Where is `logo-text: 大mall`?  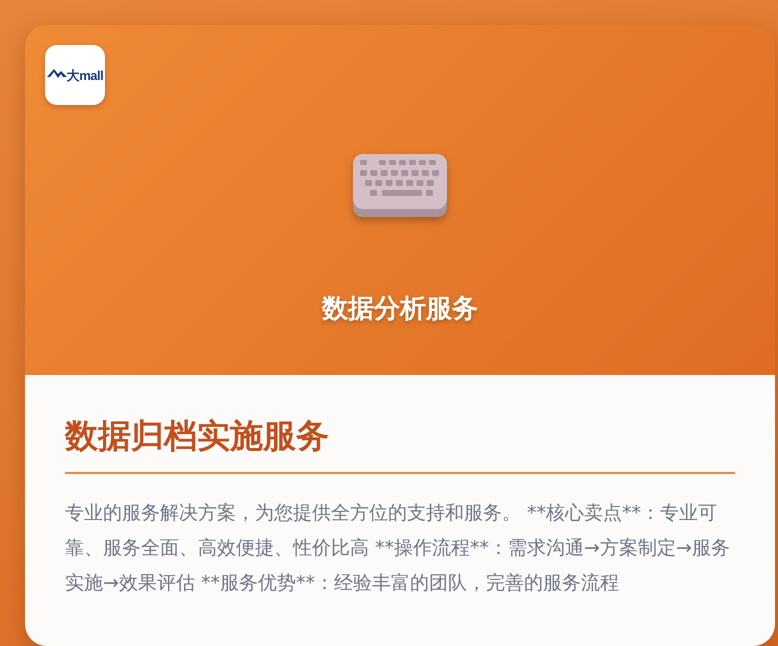
logo-text: 大mall is located at coordinates (85, 75).